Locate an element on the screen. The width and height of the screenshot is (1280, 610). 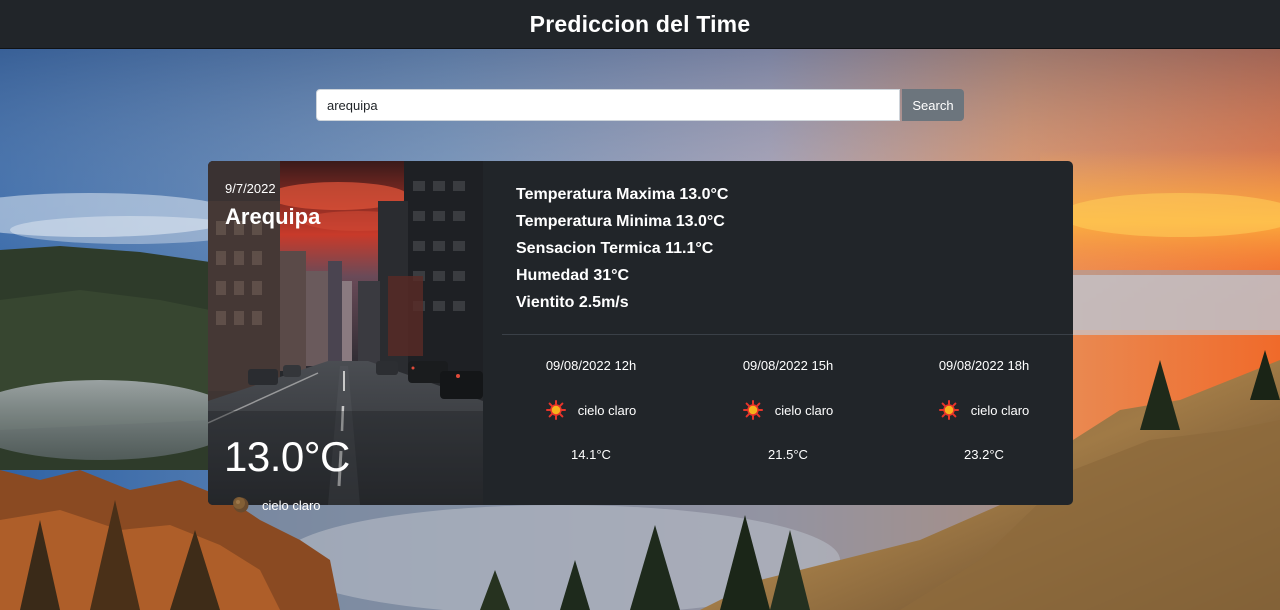
divider is located at coordinates (787, 334).